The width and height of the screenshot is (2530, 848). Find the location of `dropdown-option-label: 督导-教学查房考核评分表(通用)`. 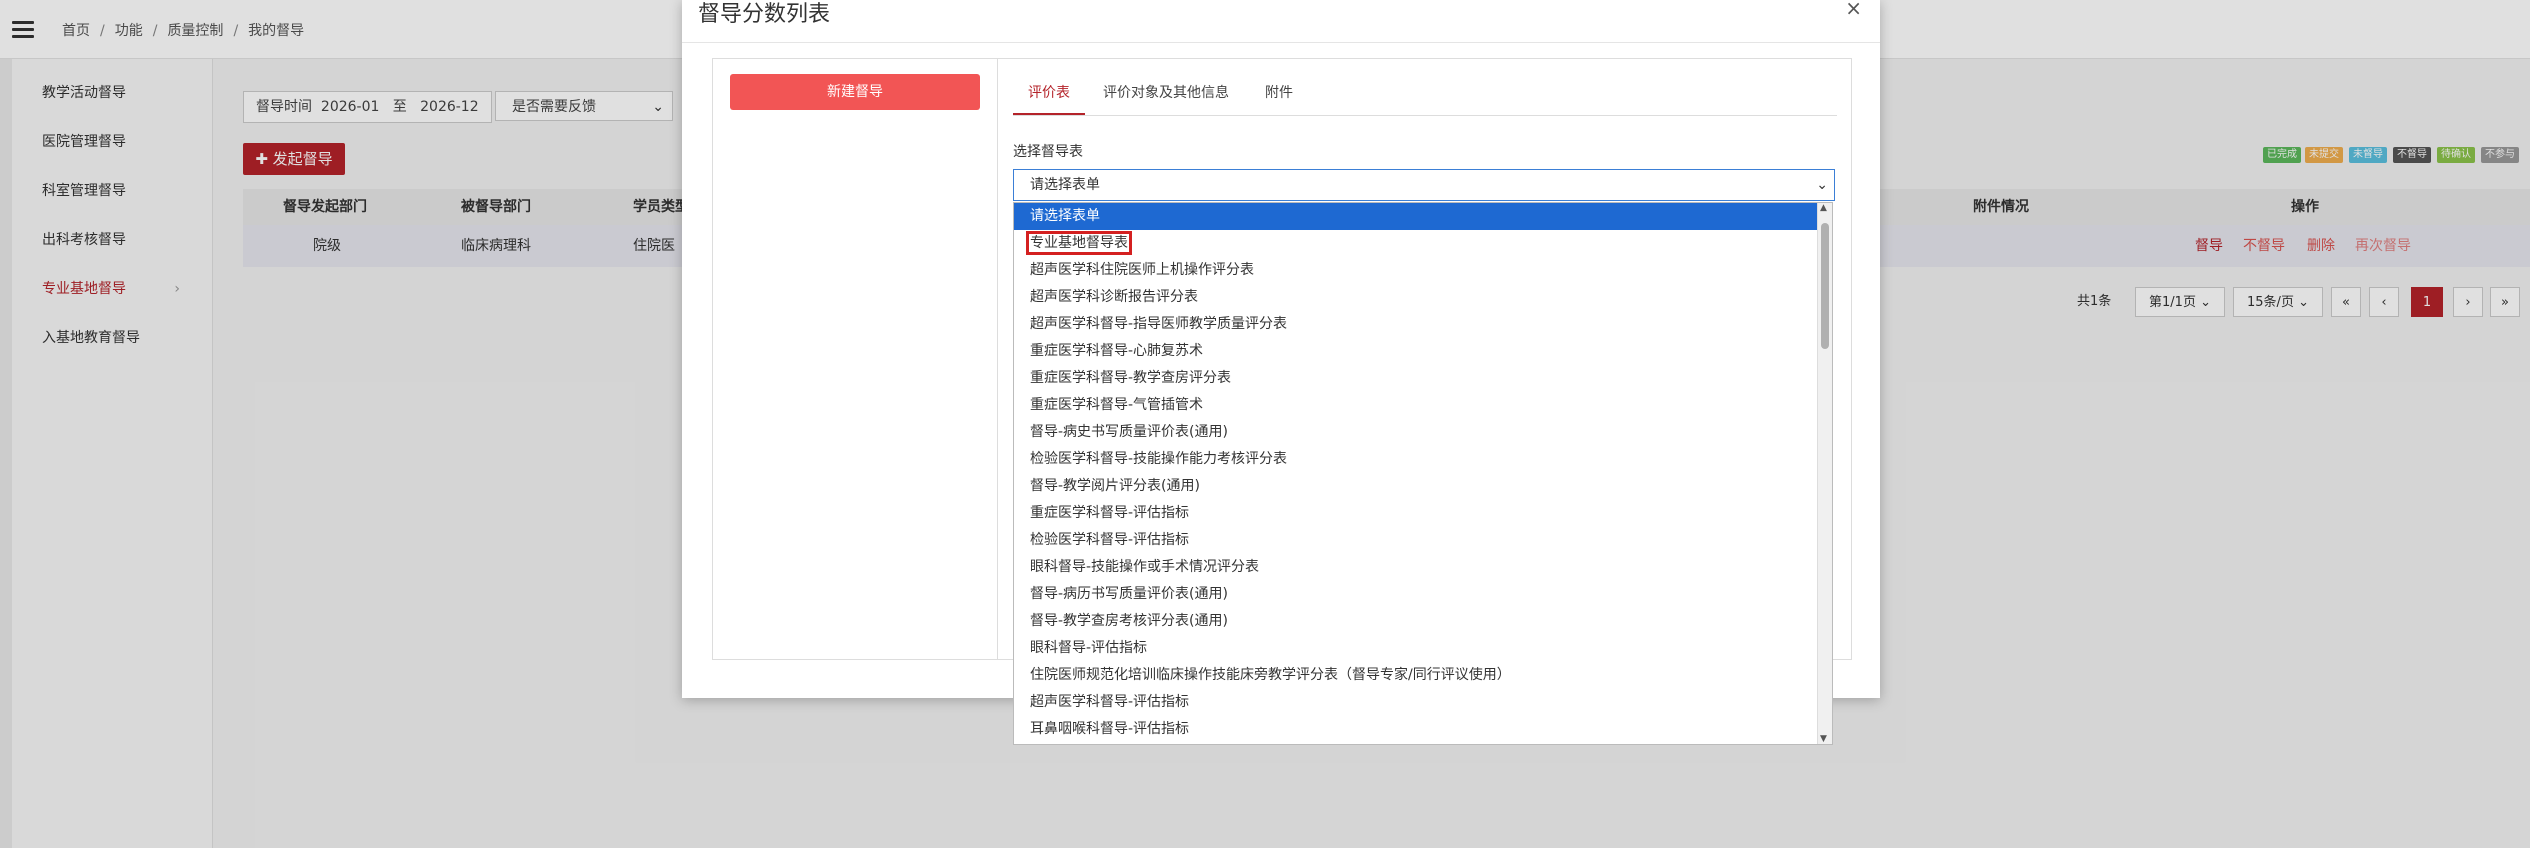

dropdown-option-label: 督导-教学查房考核评分表(通用) is located at coordinates (1129, 621).